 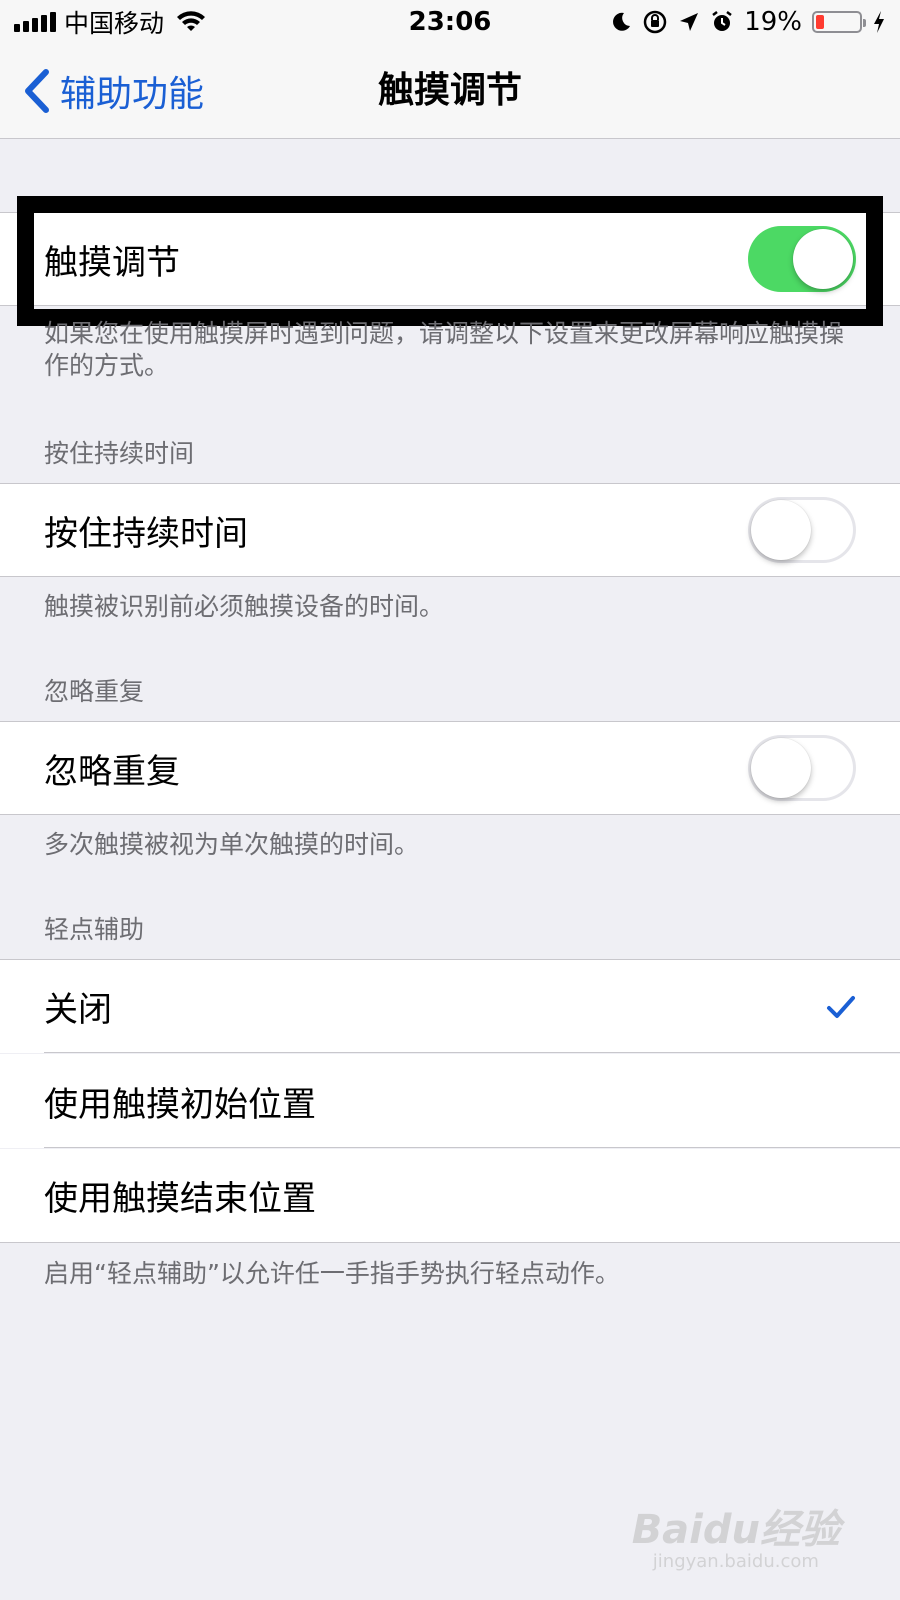 What do you see at coordinates (879, 22) in the screenshot?
I see `charging-icon` at bounding box center [879, 22].